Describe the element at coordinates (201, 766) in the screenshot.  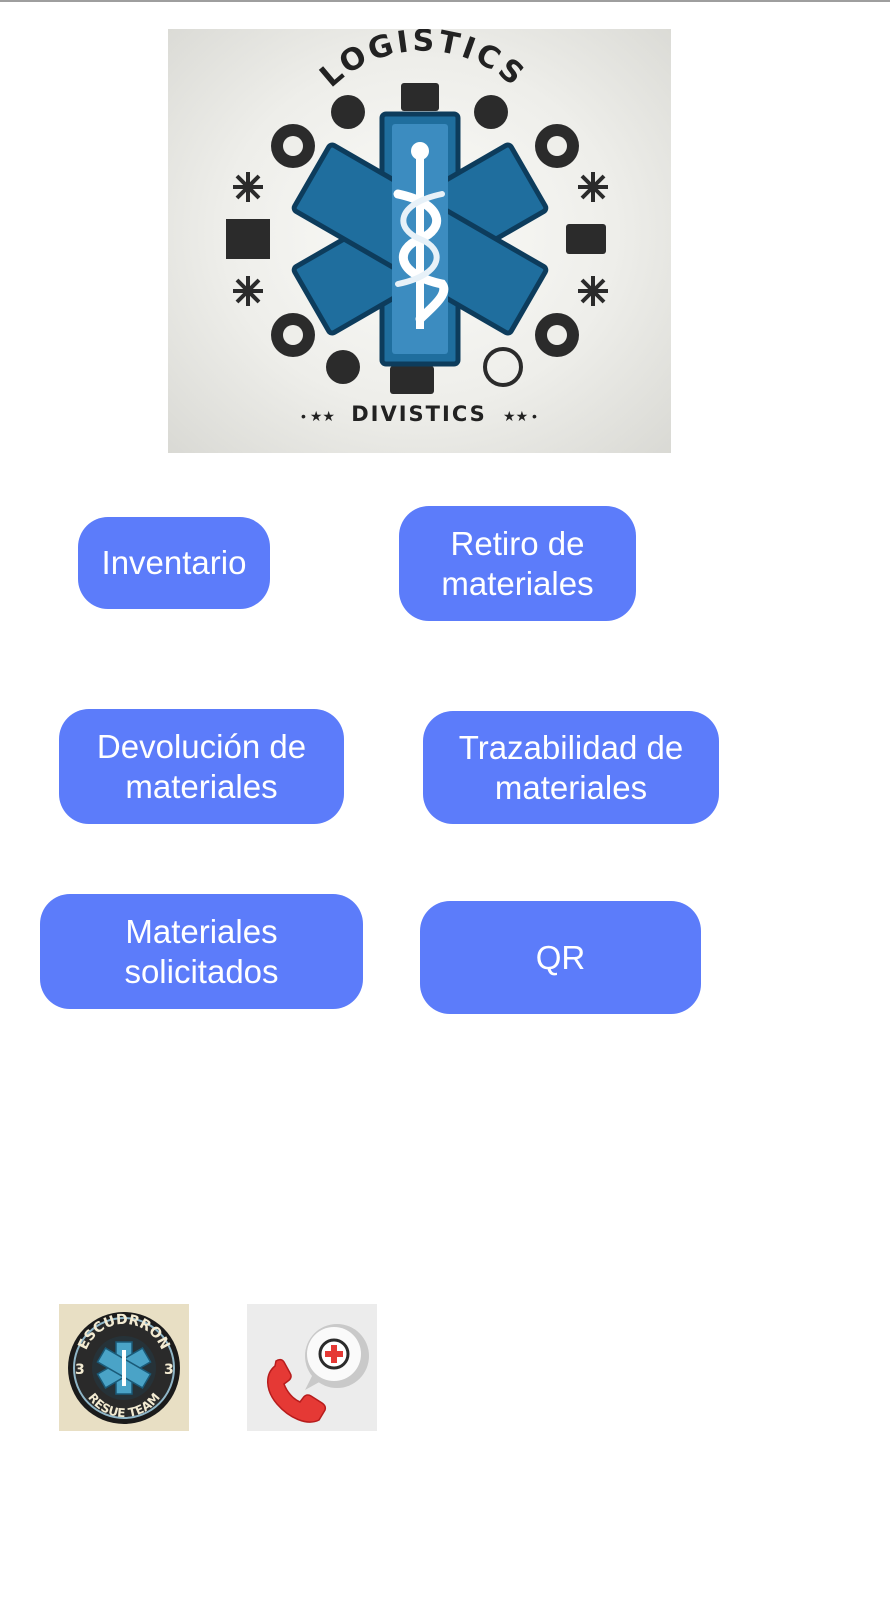
I see `devolucion-materiales-button: Devolución de materiales` at that location.